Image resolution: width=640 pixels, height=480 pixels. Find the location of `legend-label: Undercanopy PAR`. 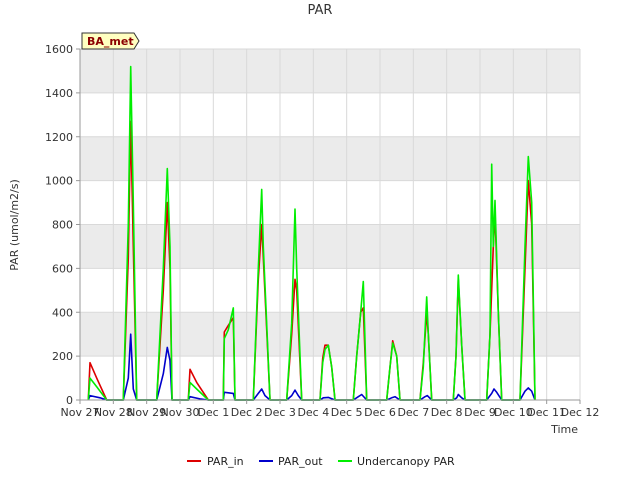

legend-label: Undercanopy PAR is located at coordinates (406, 461).